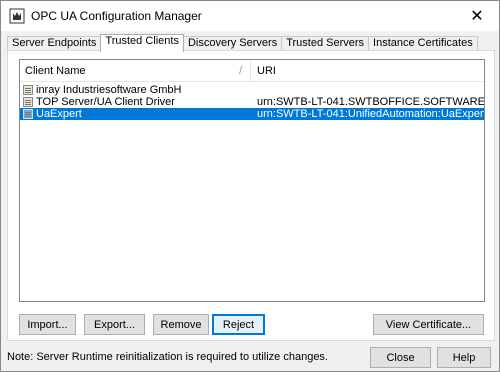 Image resolution: width=500 pixels, height=372 pixels. What do you see at coordinates (142, 43) in the screenshot?
I see `tab-trusted-clients: Trusted Clients` at bounding box center [142, 43].